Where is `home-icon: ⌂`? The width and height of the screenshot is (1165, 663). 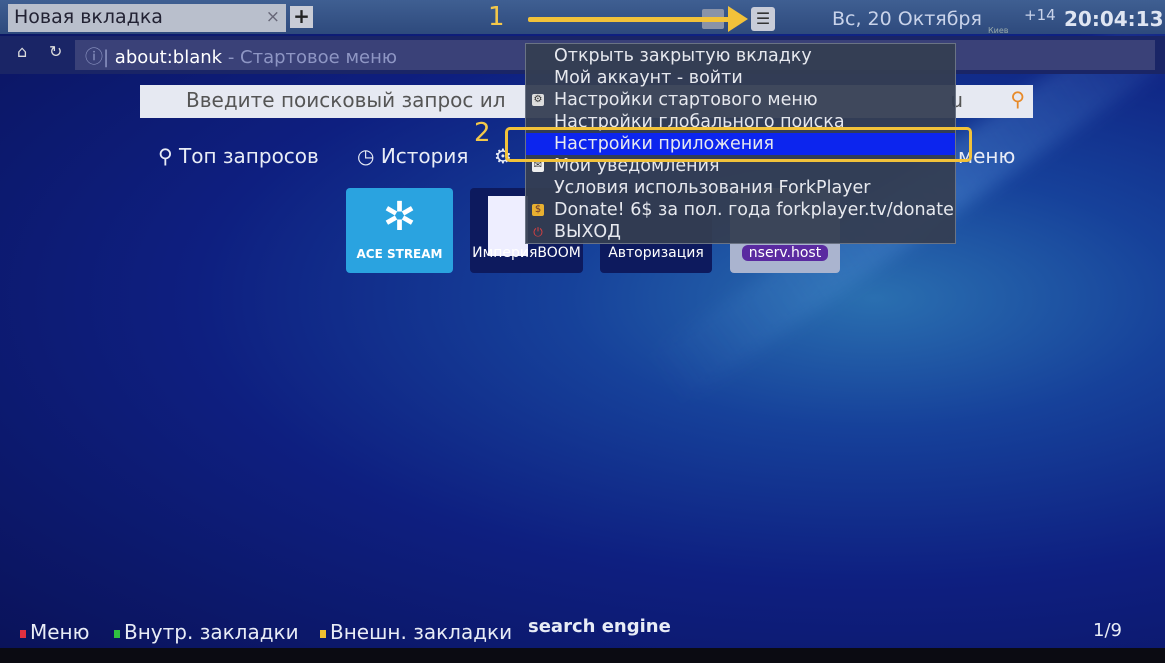
home-icon: ⌂ is located at coordinates (22, 51).